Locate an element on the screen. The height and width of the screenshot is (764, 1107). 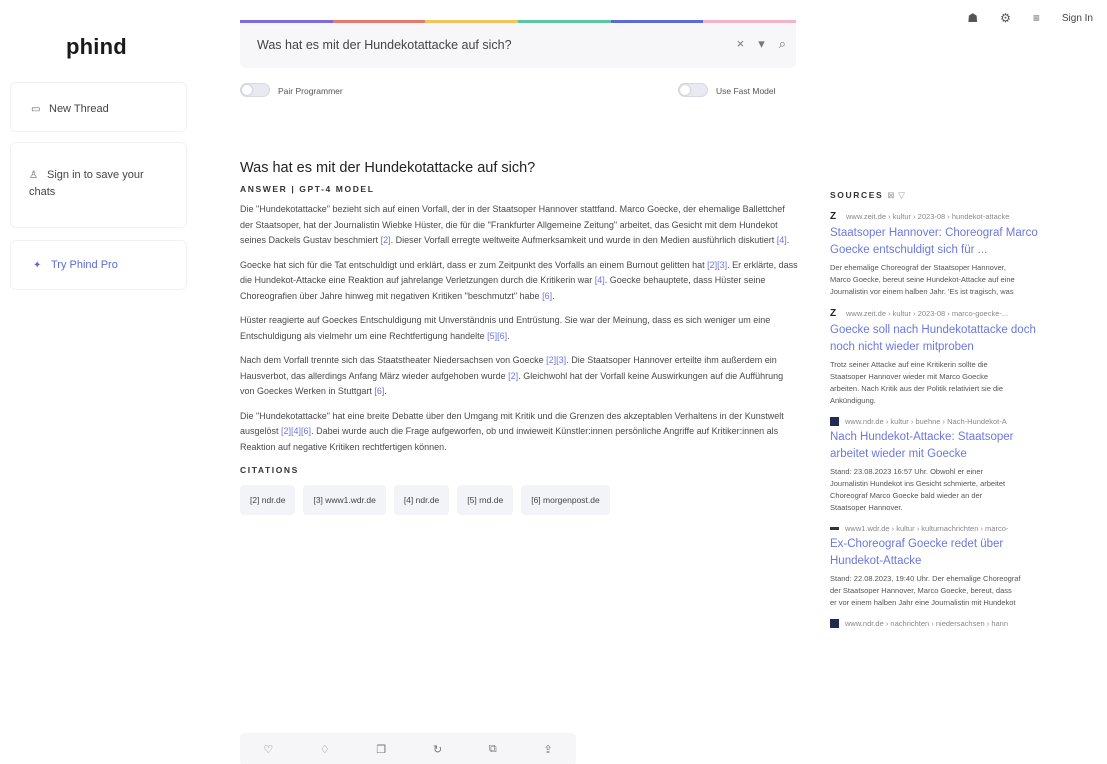
share-icon: ⧉ is located at coordinates (493, 749).